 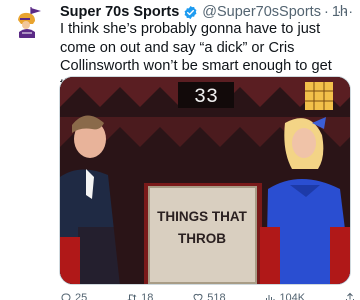 What do you see at coordinates (345, 11) in the screenshot?
I see `more-options-icon: ···` at bounding box center [345, 11].